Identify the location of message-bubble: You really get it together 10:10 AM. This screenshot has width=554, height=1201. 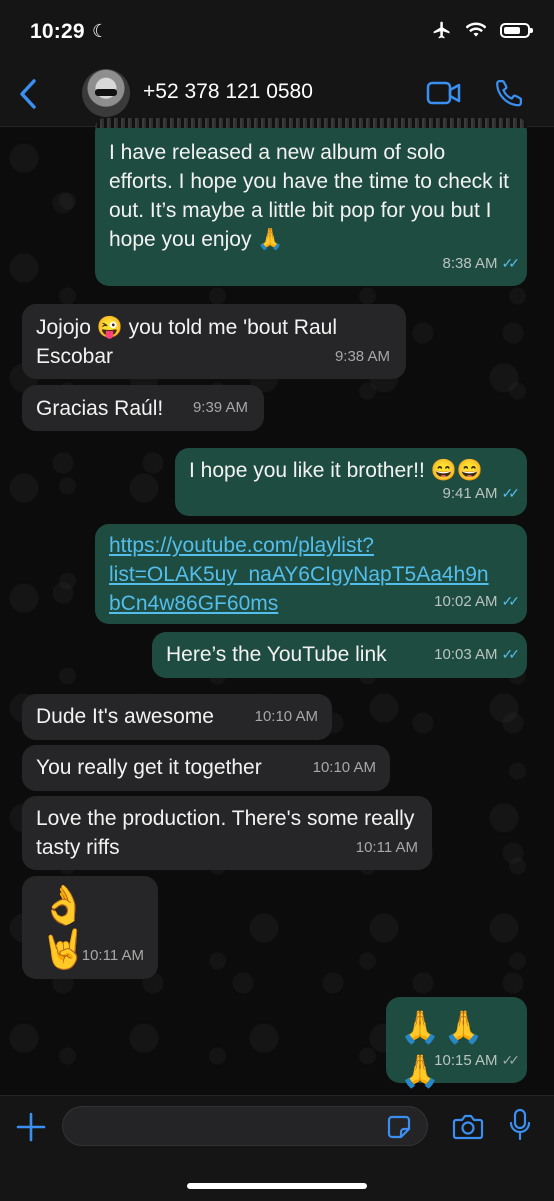
(206, 768).